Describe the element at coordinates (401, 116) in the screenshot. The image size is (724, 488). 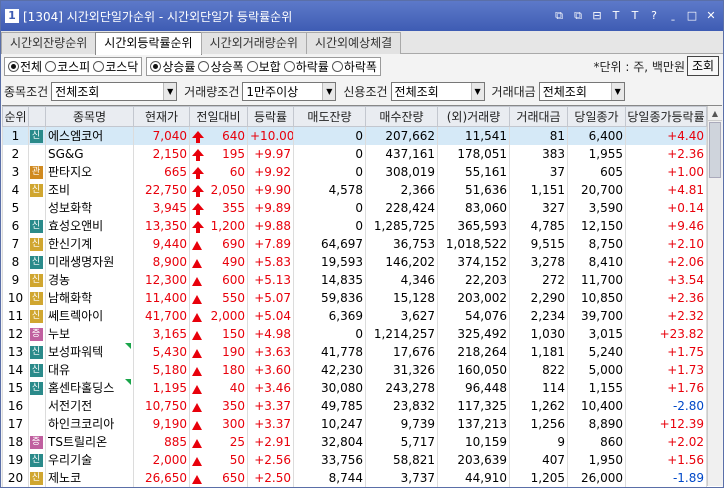
I see `column-header-8: 매수잔량` at that location.